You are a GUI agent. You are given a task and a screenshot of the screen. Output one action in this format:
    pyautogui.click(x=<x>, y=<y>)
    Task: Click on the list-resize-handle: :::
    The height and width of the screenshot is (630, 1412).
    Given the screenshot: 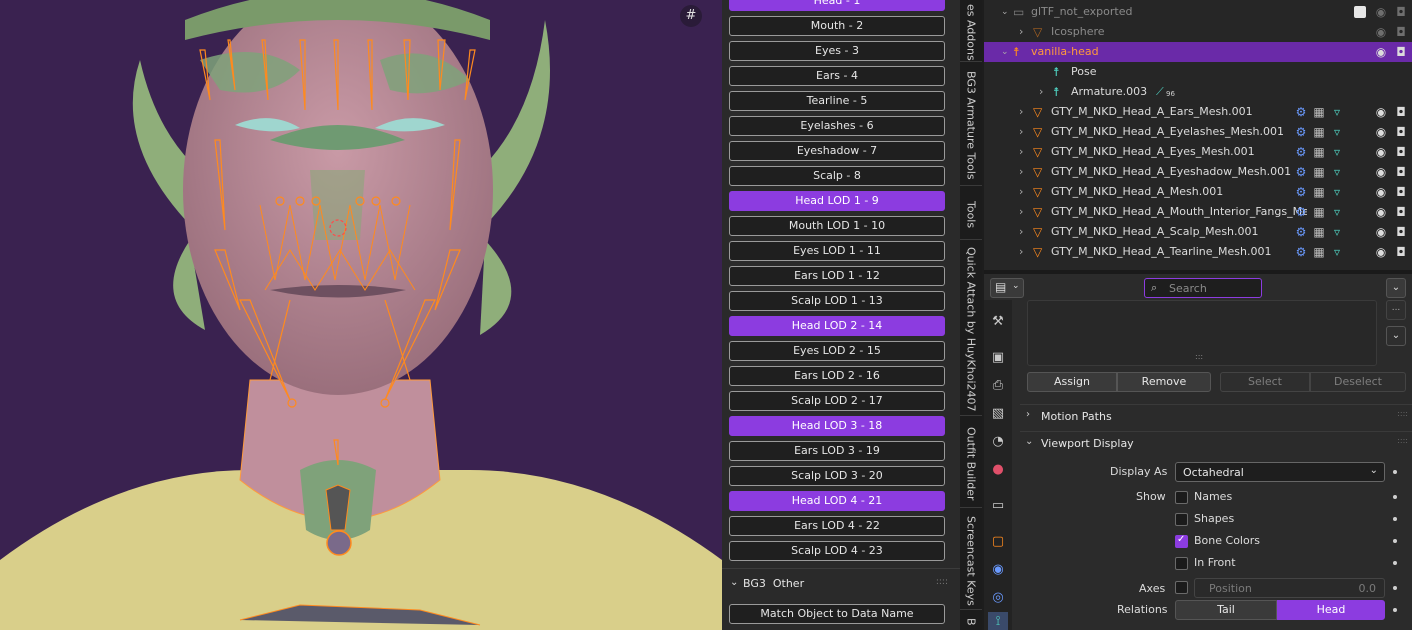 What is the action you would take?
    pyautogui.click(x=1199, y=356)
    